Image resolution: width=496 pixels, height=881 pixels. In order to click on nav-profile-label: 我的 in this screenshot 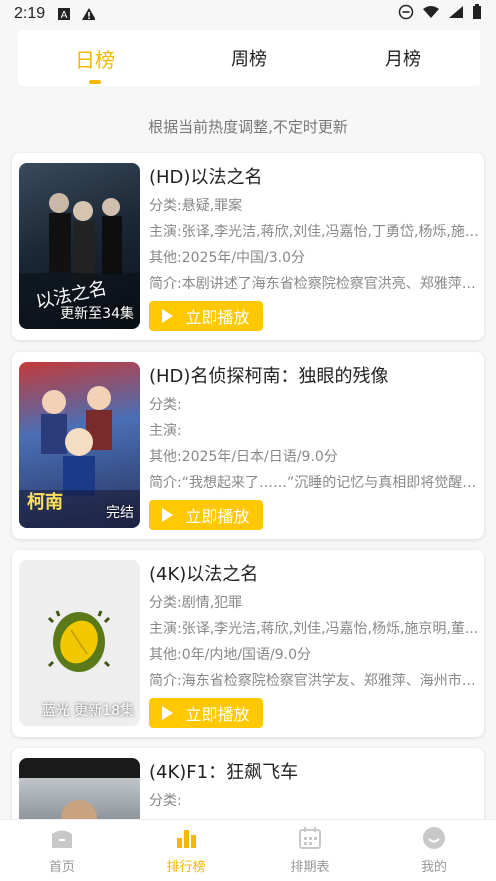, I will do `click(433, 867)`.